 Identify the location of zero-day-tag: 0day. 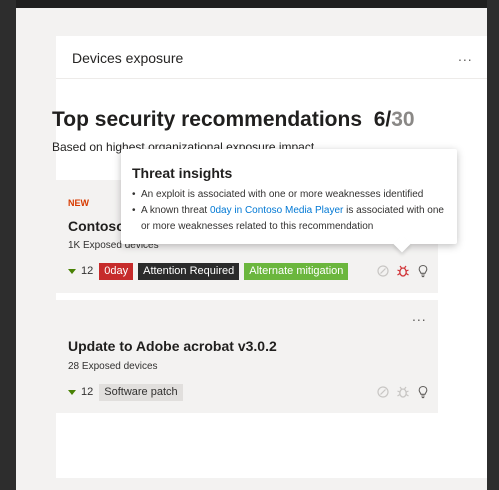
(116, 271).